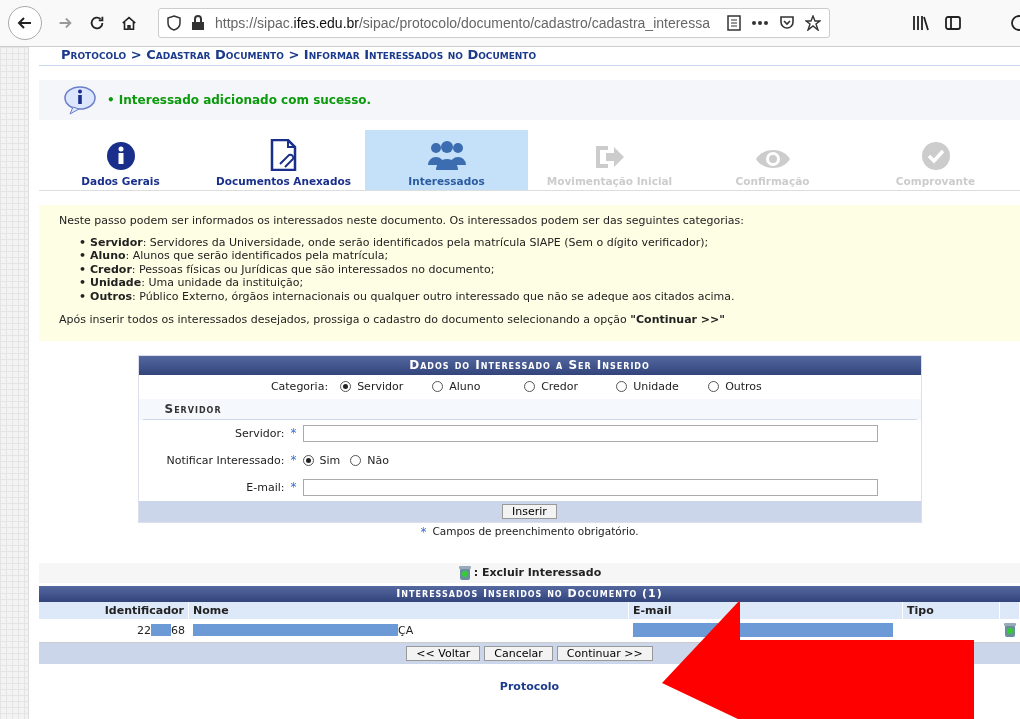  What do you see at coordinates (402, 221) in the screenshot?
I see `help-text: Neste passo podem ser informados os interessados neste documento. Os interessados podem ser das seguintes categorias:` at bounding box center [402, 221].